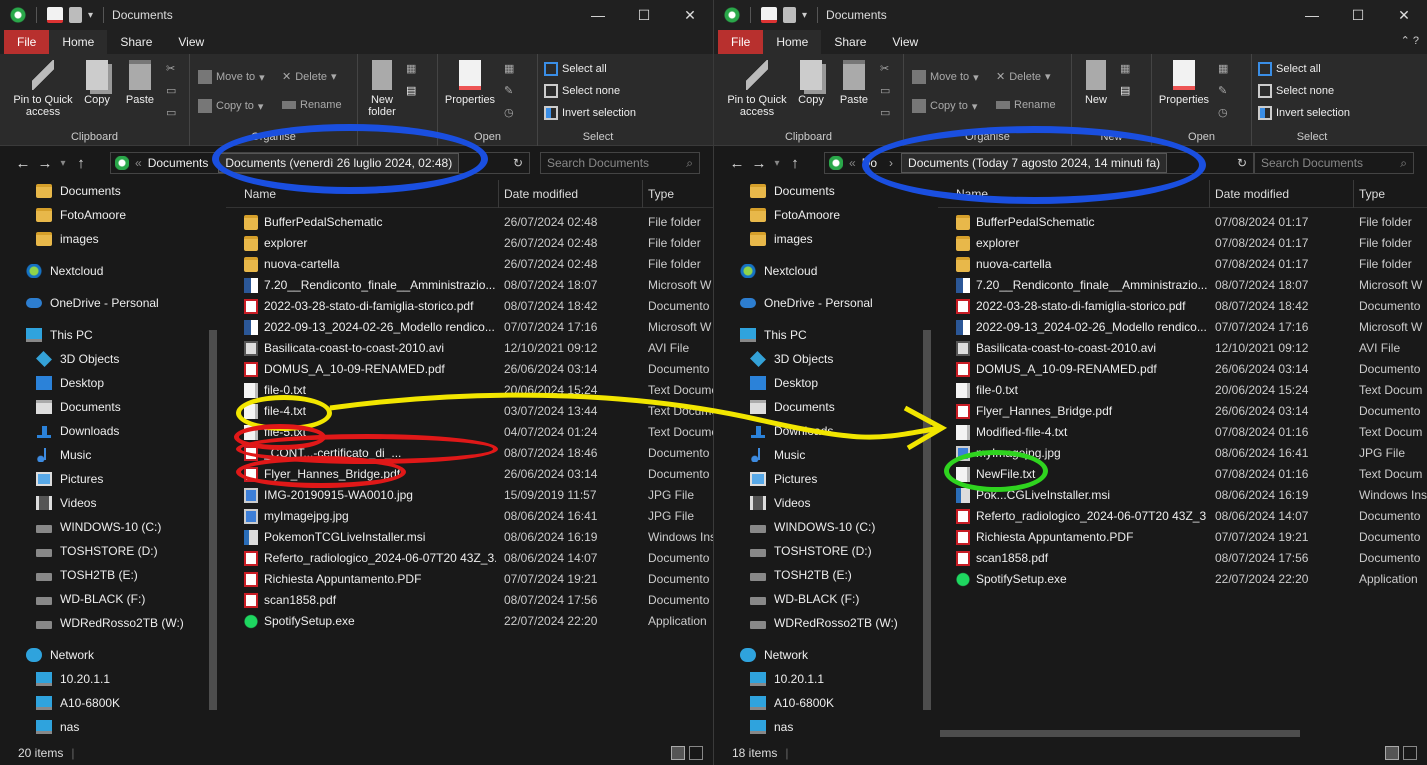 This screenshot has height=765, width=1427. What do you see at coordinates (638, 421) in the screenshot?
I see `yellow-arrow` at bounding box center [638, 421].